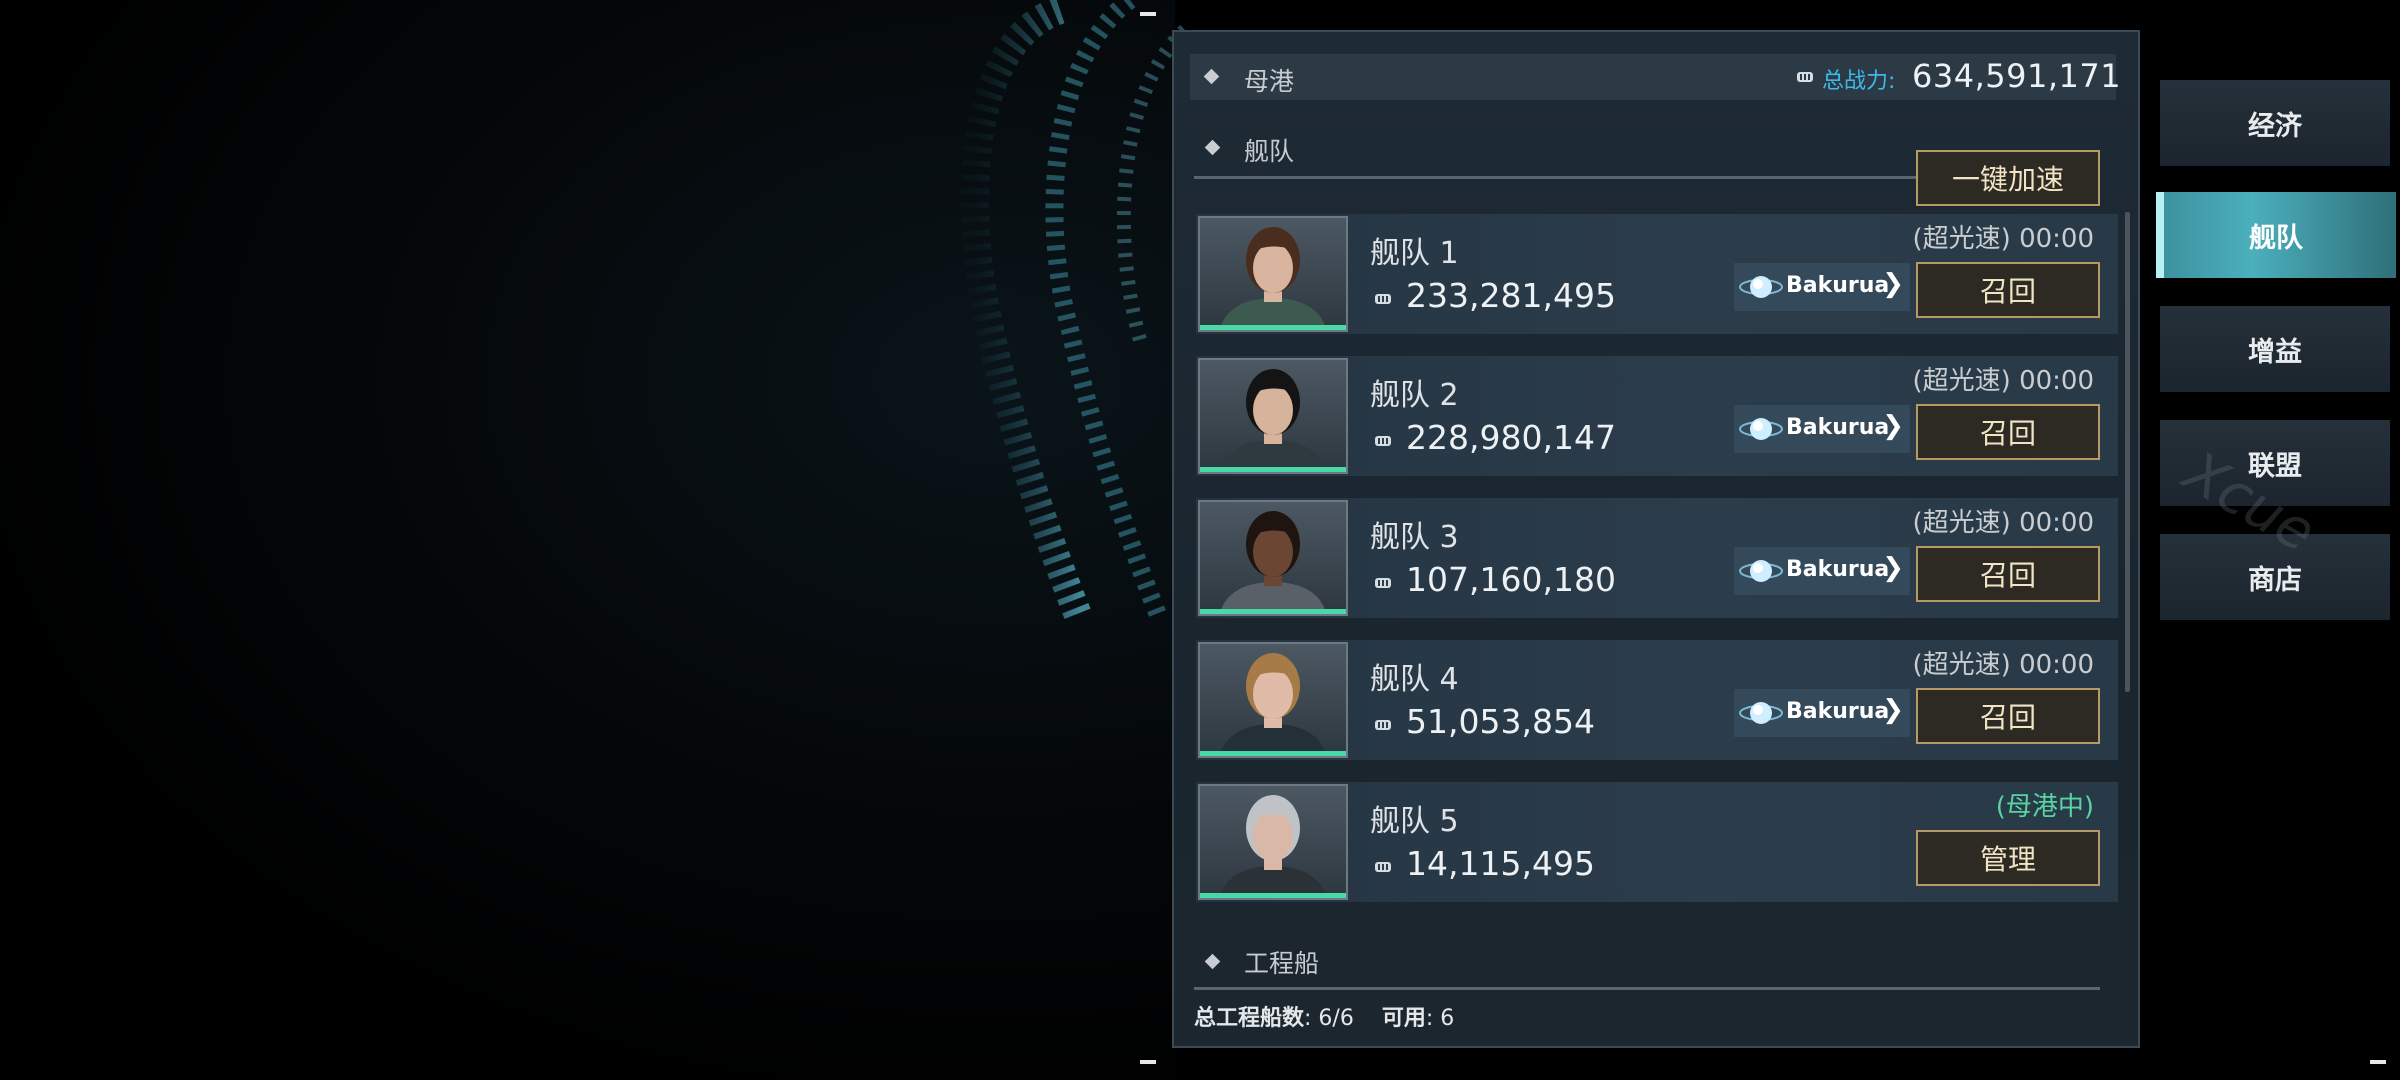 The image size is (2400, 1080). I want to click on manage-button: 管理, so click(2008, 858).